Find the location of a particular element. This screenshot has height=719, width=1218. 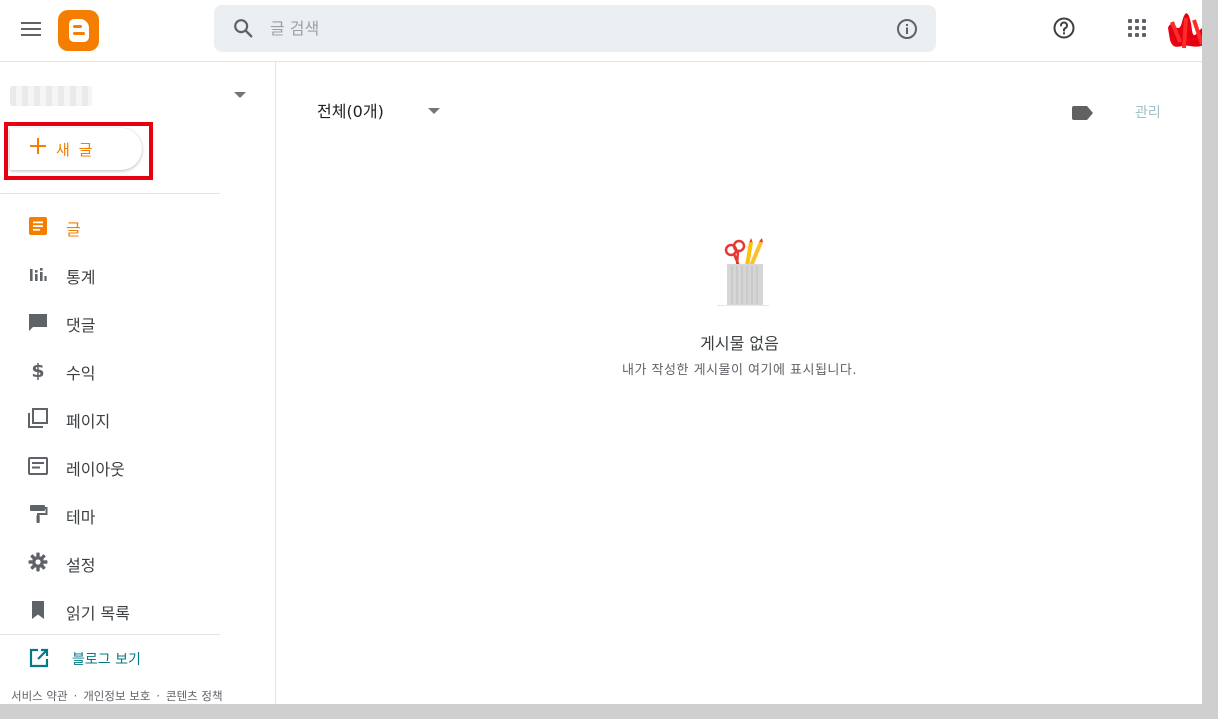

footer-links: 서비스 약관 · 개인정보 보호 · 콘텐츠 정책 is located at coordinates (117, 696).